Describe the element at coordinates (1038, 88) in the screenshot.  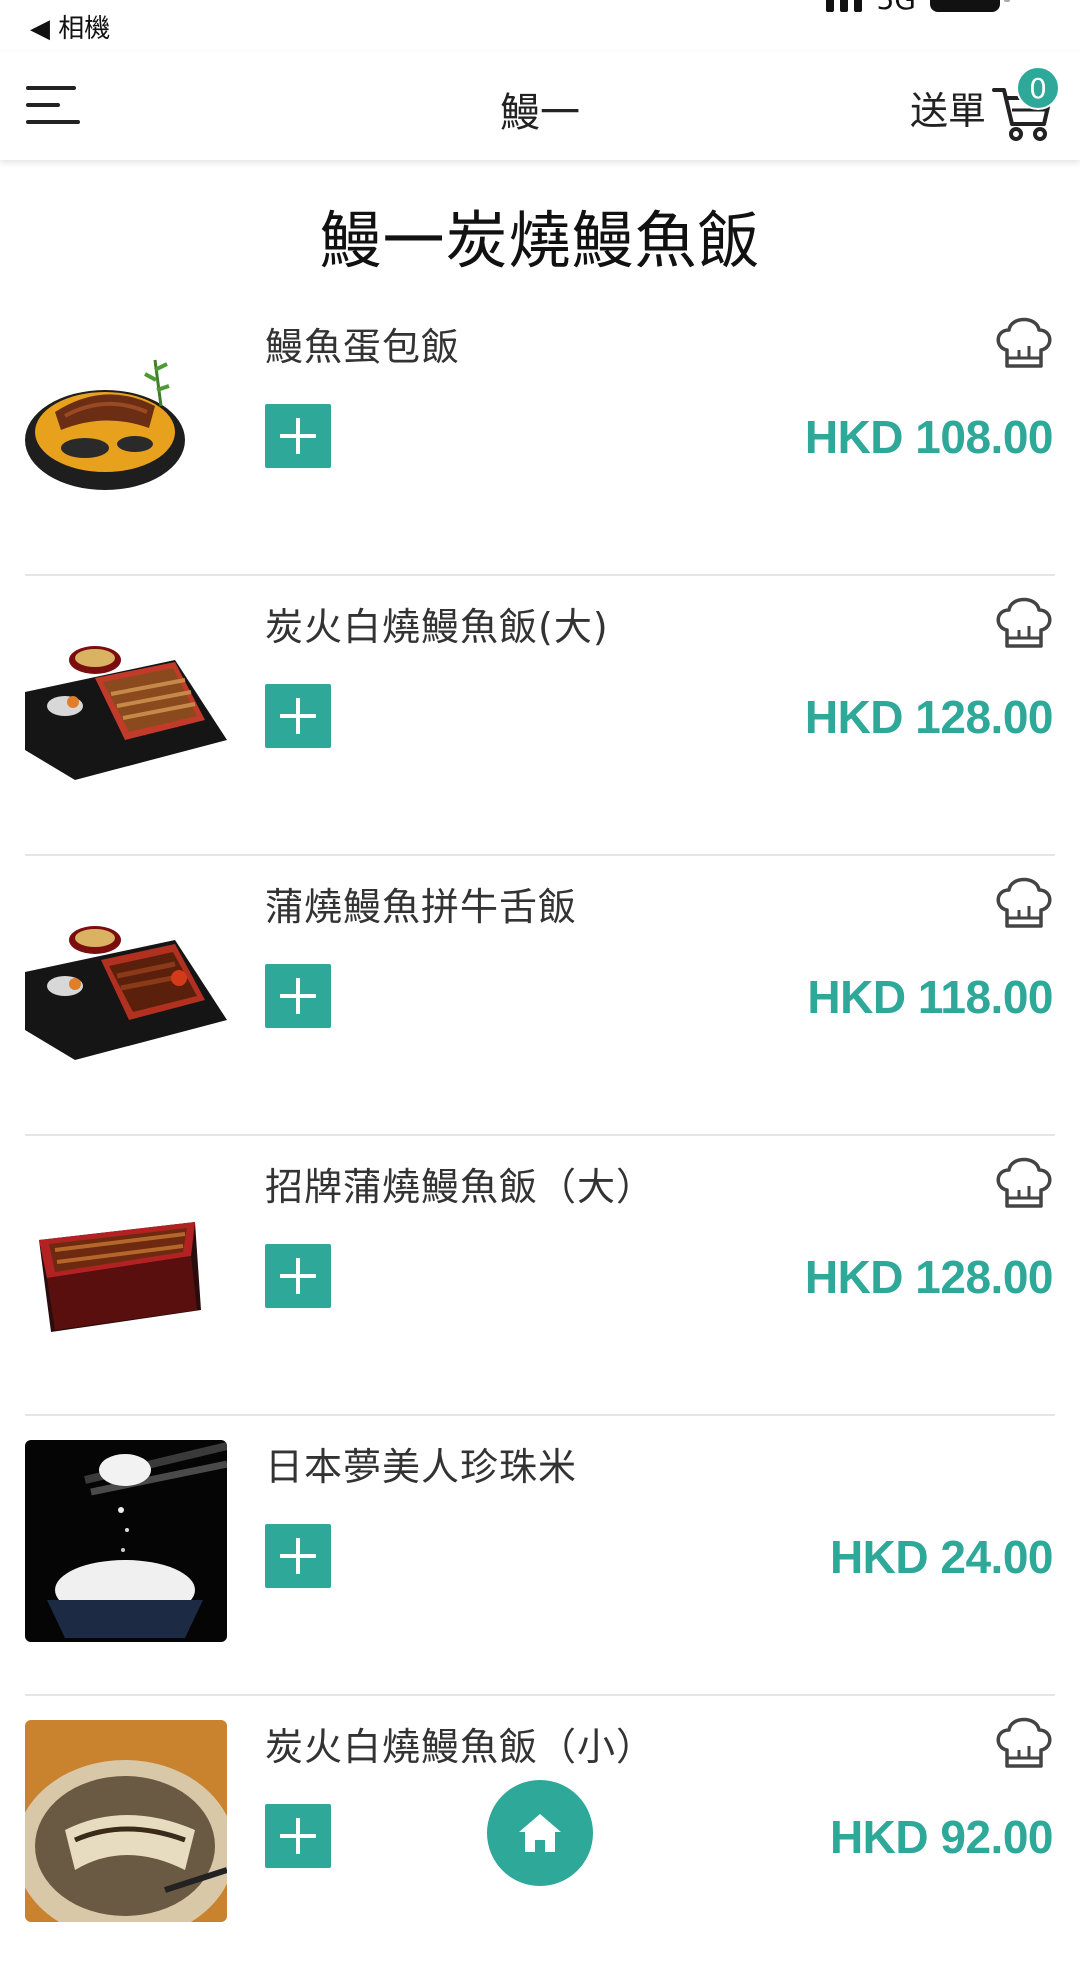
I see `cart-count-badge: 0` at that location.